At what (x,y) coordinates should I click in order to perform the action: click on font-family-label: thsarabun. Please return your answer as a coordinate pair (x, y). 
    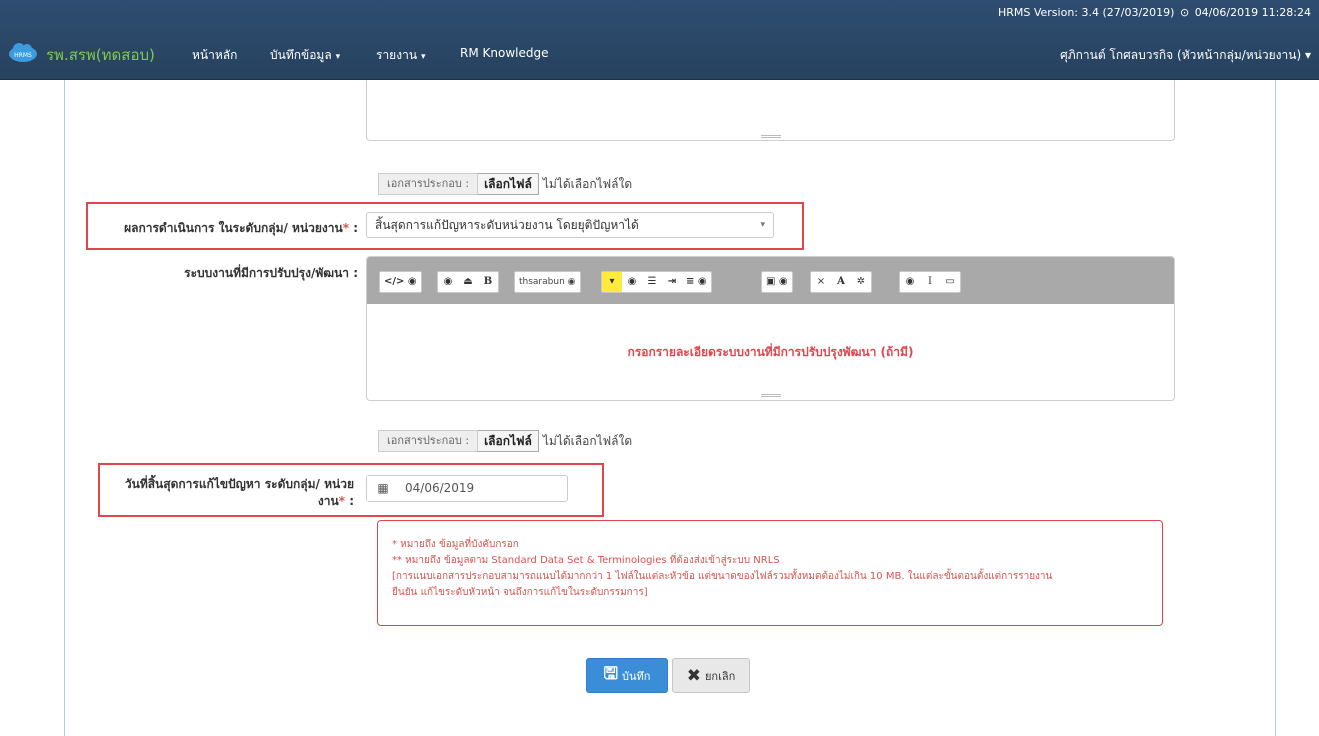
    Looking at the image, I should click on (542, 282).